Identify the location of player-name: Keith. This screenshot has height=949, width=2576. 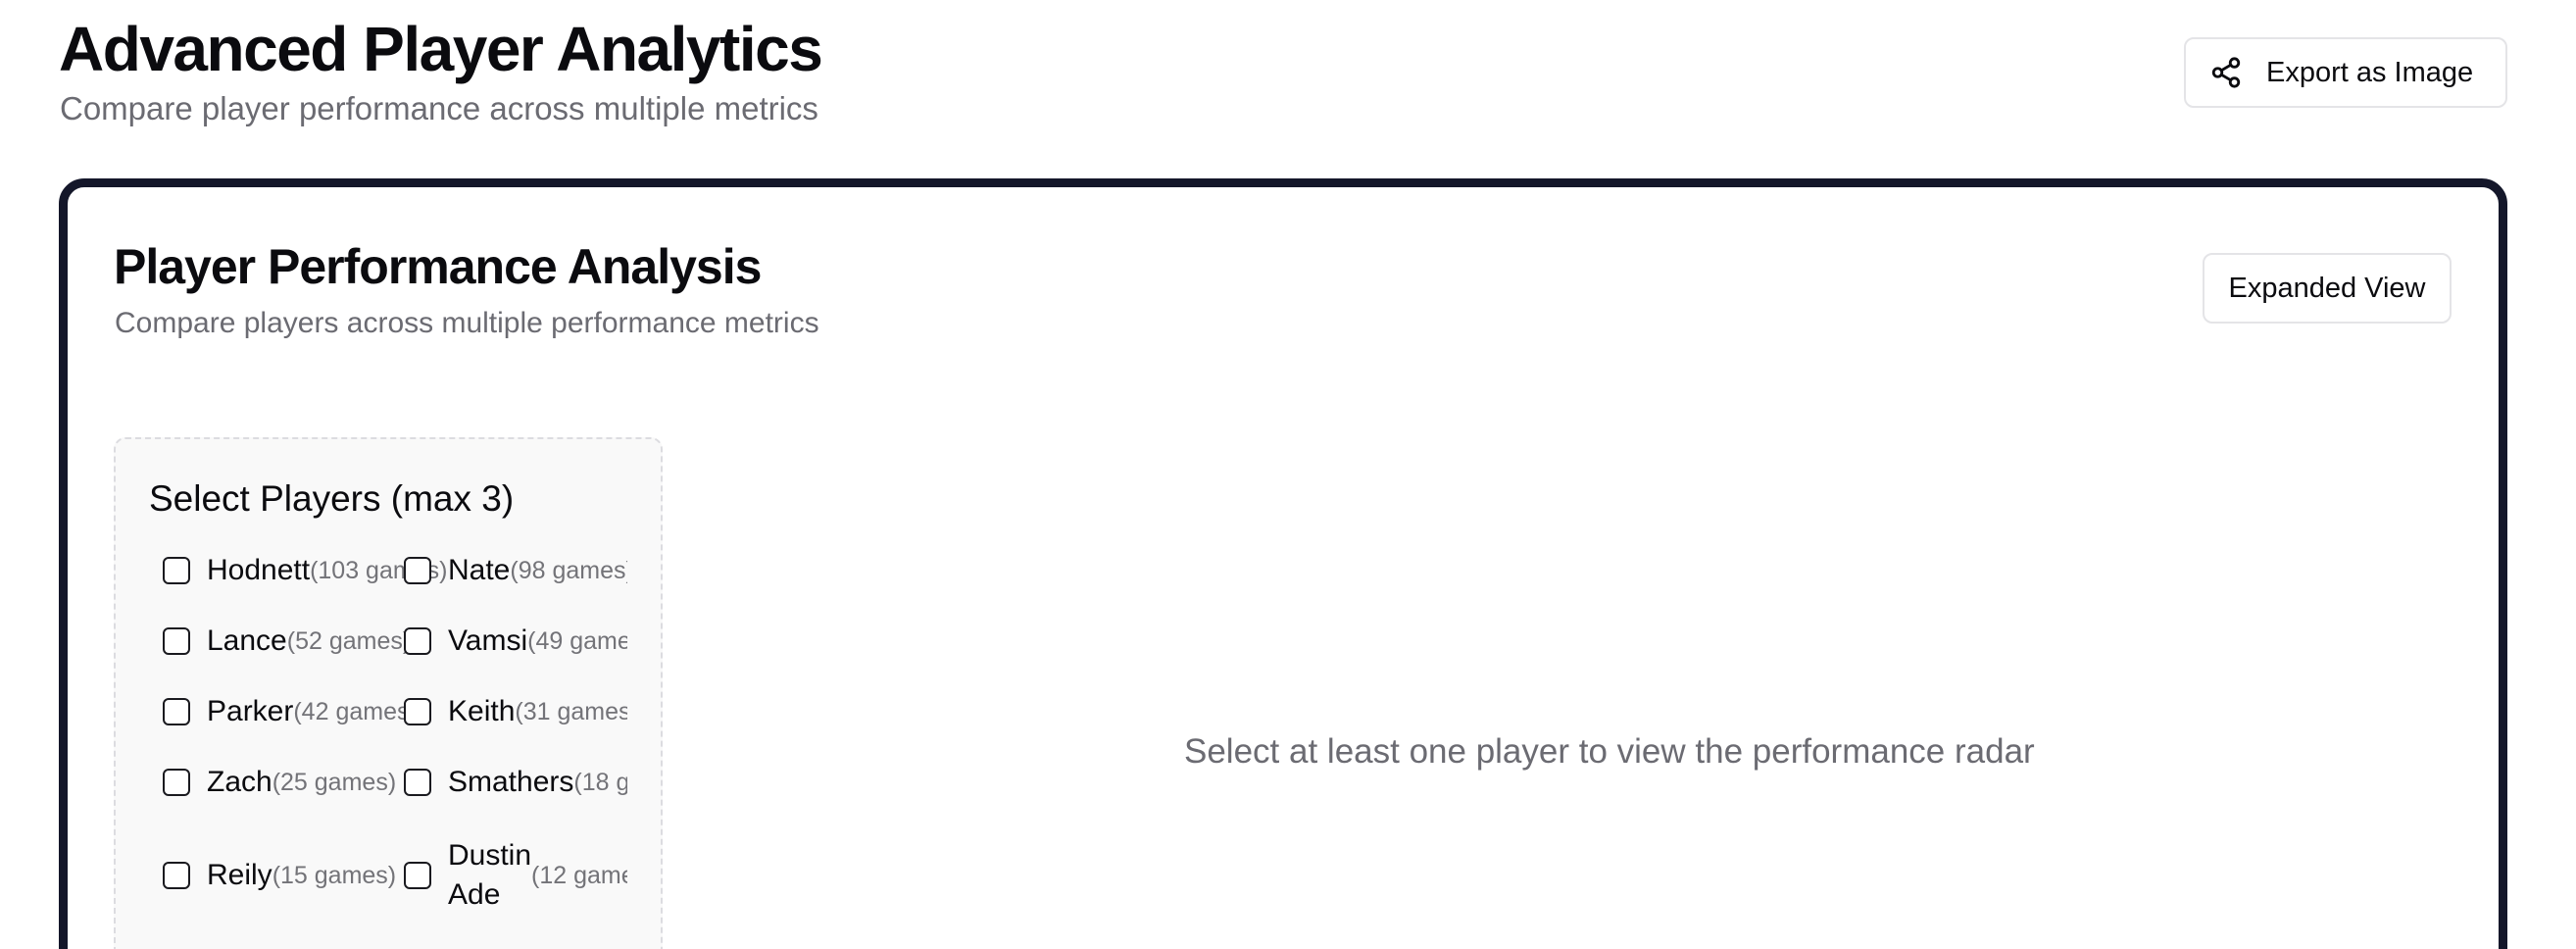
(482, 711).